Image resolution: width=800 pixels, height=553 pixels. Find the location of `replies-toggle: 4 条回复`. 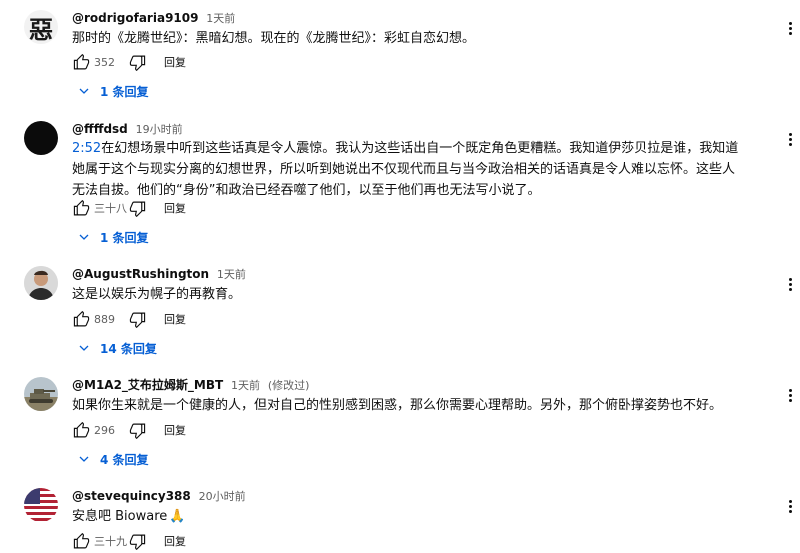

replies-toggle: 4 条回复 is located at coordinates (113, 459).